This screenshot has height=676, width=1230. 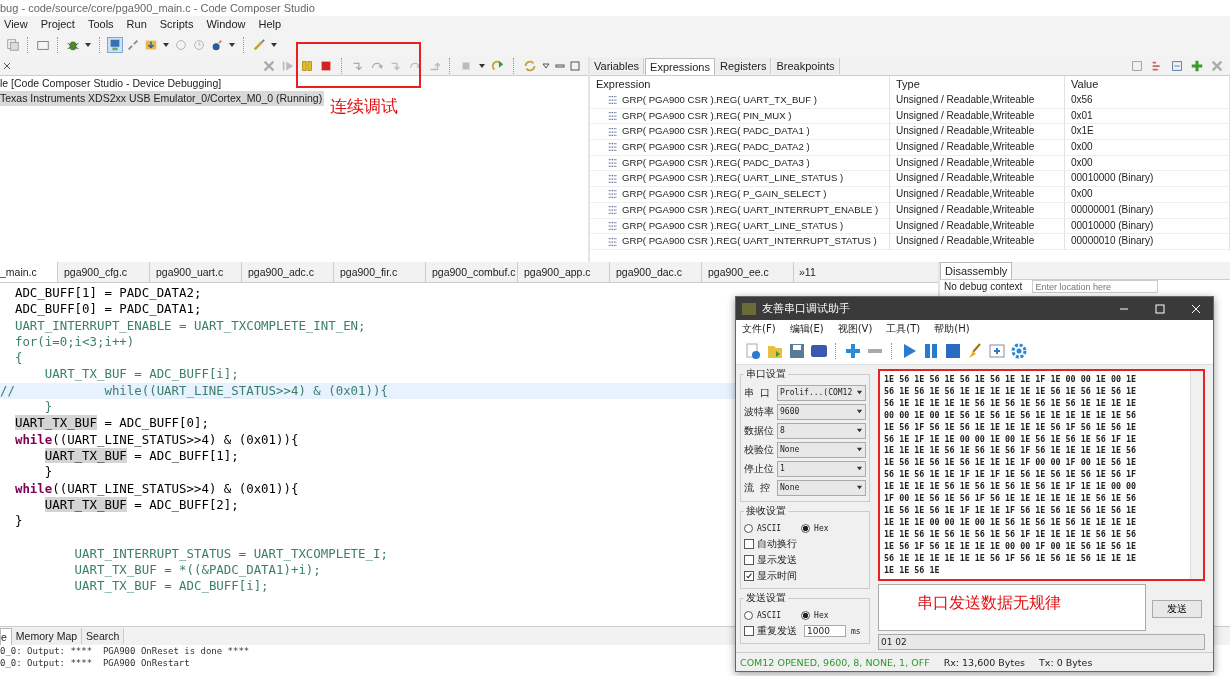 I want to click on copy-icon, so click(x=13, y=44).